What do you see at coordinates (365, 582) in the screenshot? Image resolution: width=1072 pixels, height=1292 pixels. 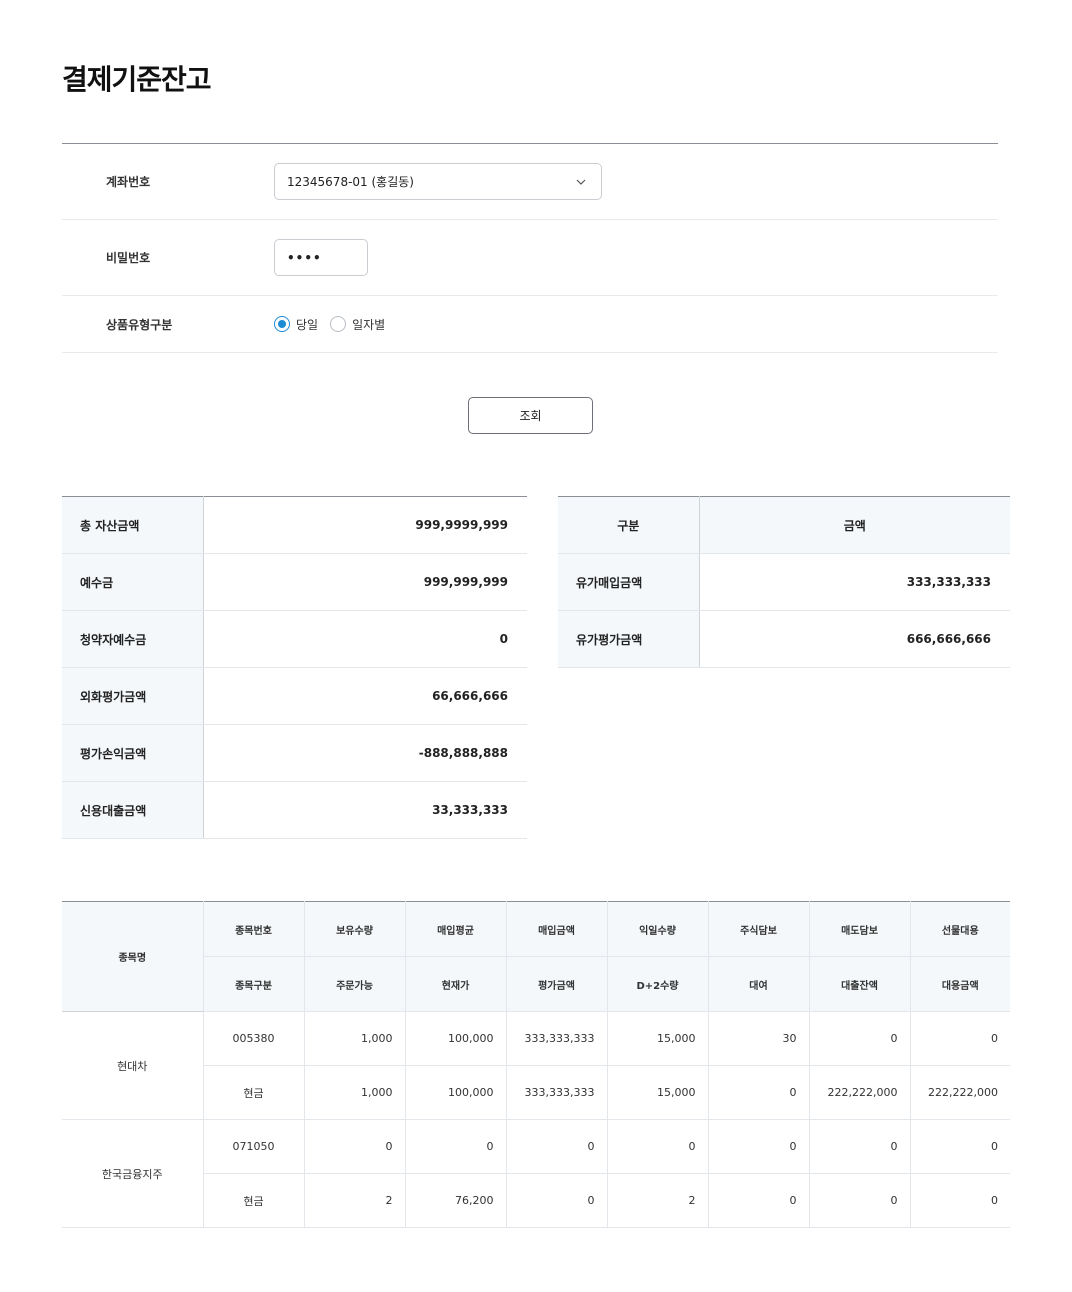 I see `summary-value: 999,999,999` at bounding box center [365, 582].